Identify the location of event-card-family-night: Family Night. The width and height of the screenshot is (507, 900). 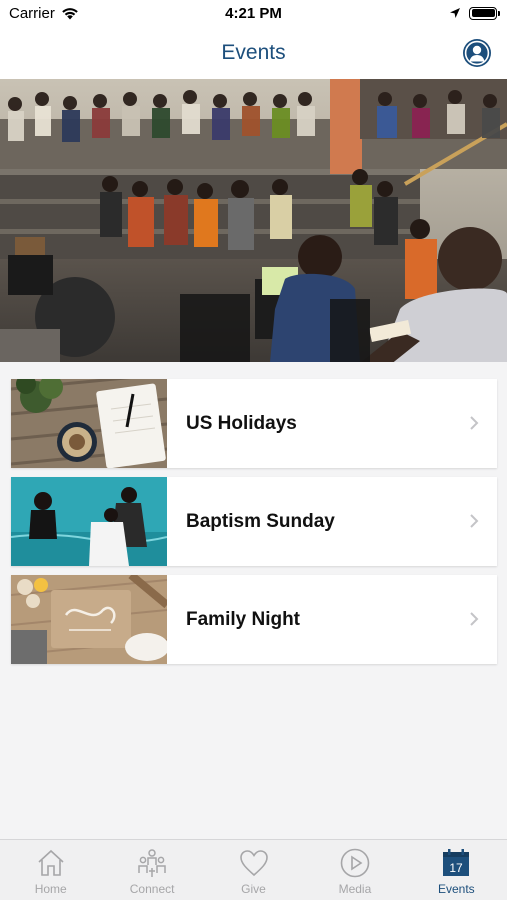
(254, 619).